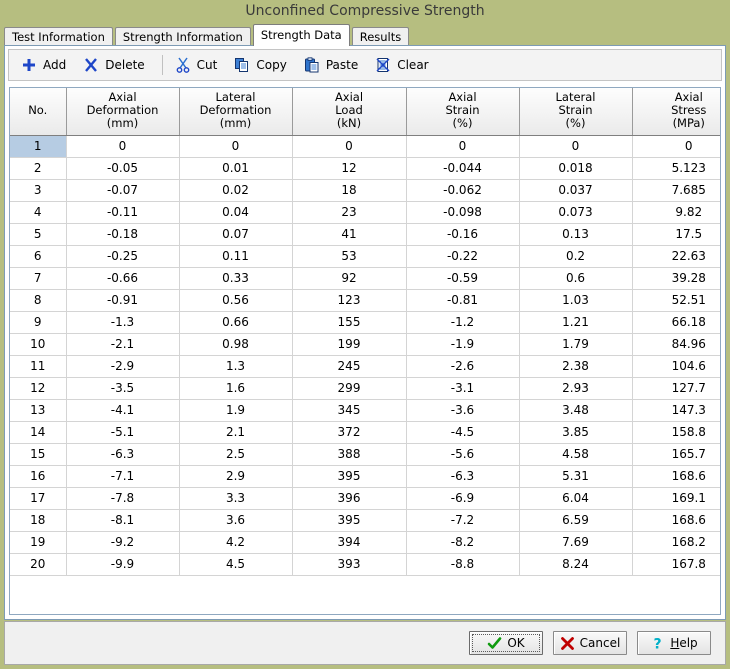 This screenshot has height=669, width=730. I want to click on table-row: 20 -9.9 4.5 393 -8.8 8.24 167.8, so click(365, 564).